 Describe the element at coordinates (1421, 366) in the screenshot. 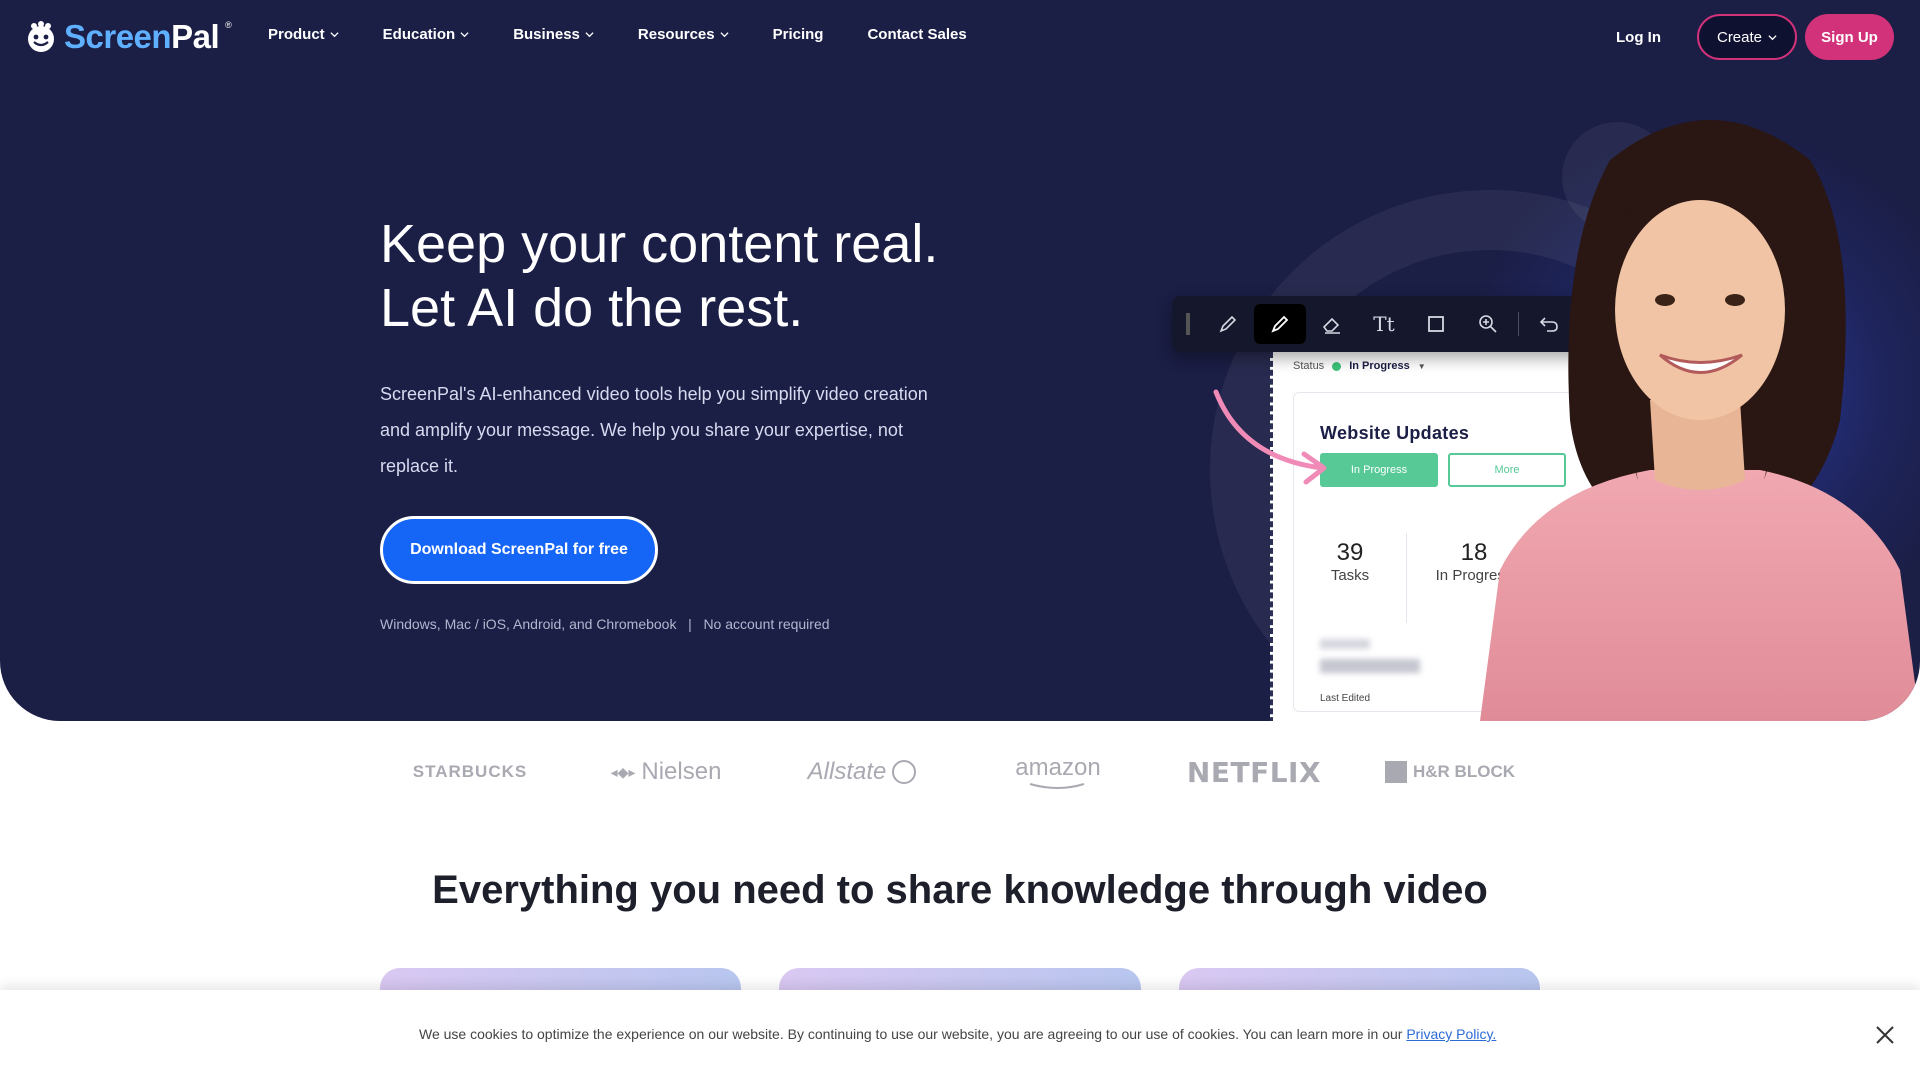

I see `caret-down-icon: ▼` at that location.